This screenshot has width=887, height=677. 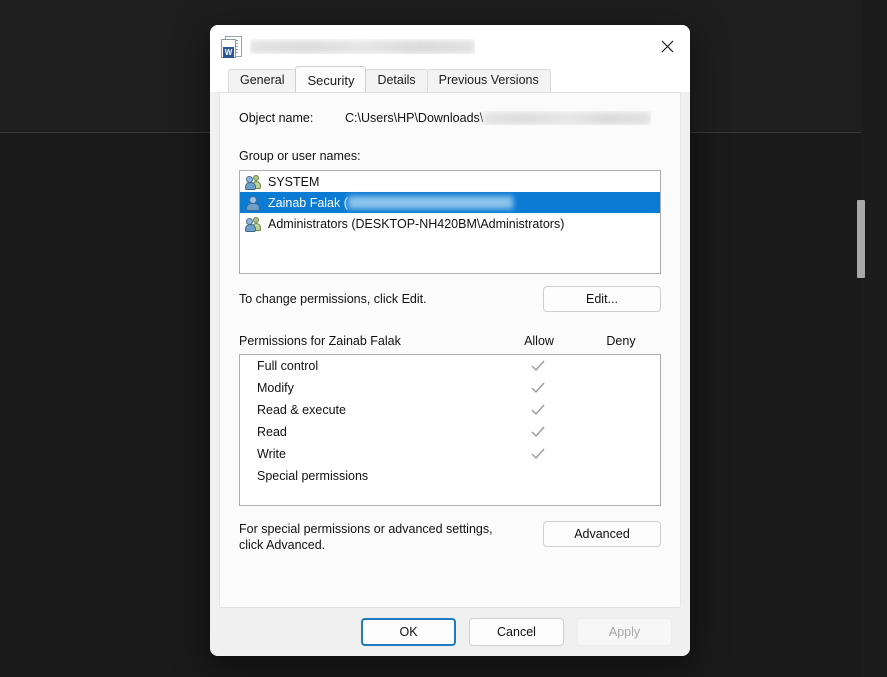 I want to click on list-item-domain-redacted, so click(x=430, y=203).